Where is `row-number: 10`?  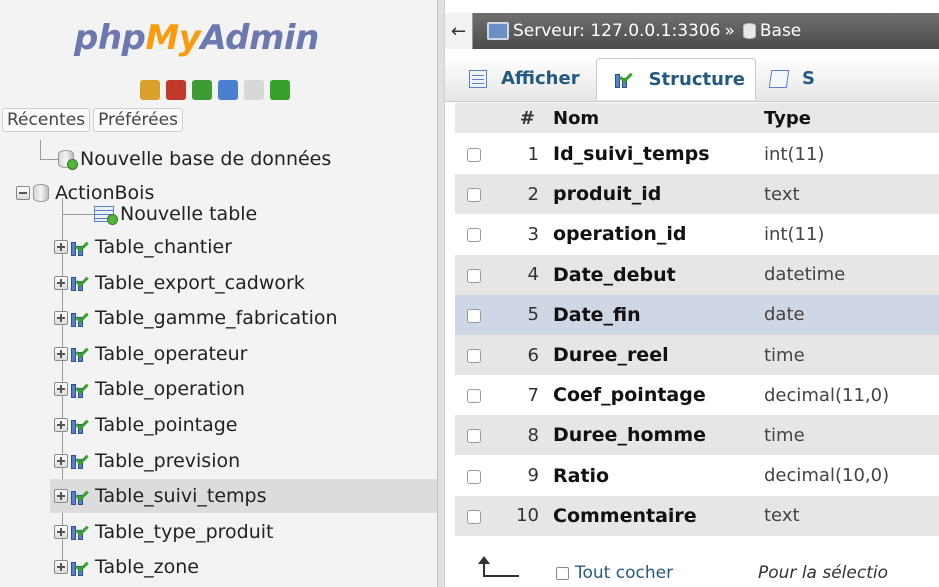 row-number: 10 is located at coordinates (527, 516).